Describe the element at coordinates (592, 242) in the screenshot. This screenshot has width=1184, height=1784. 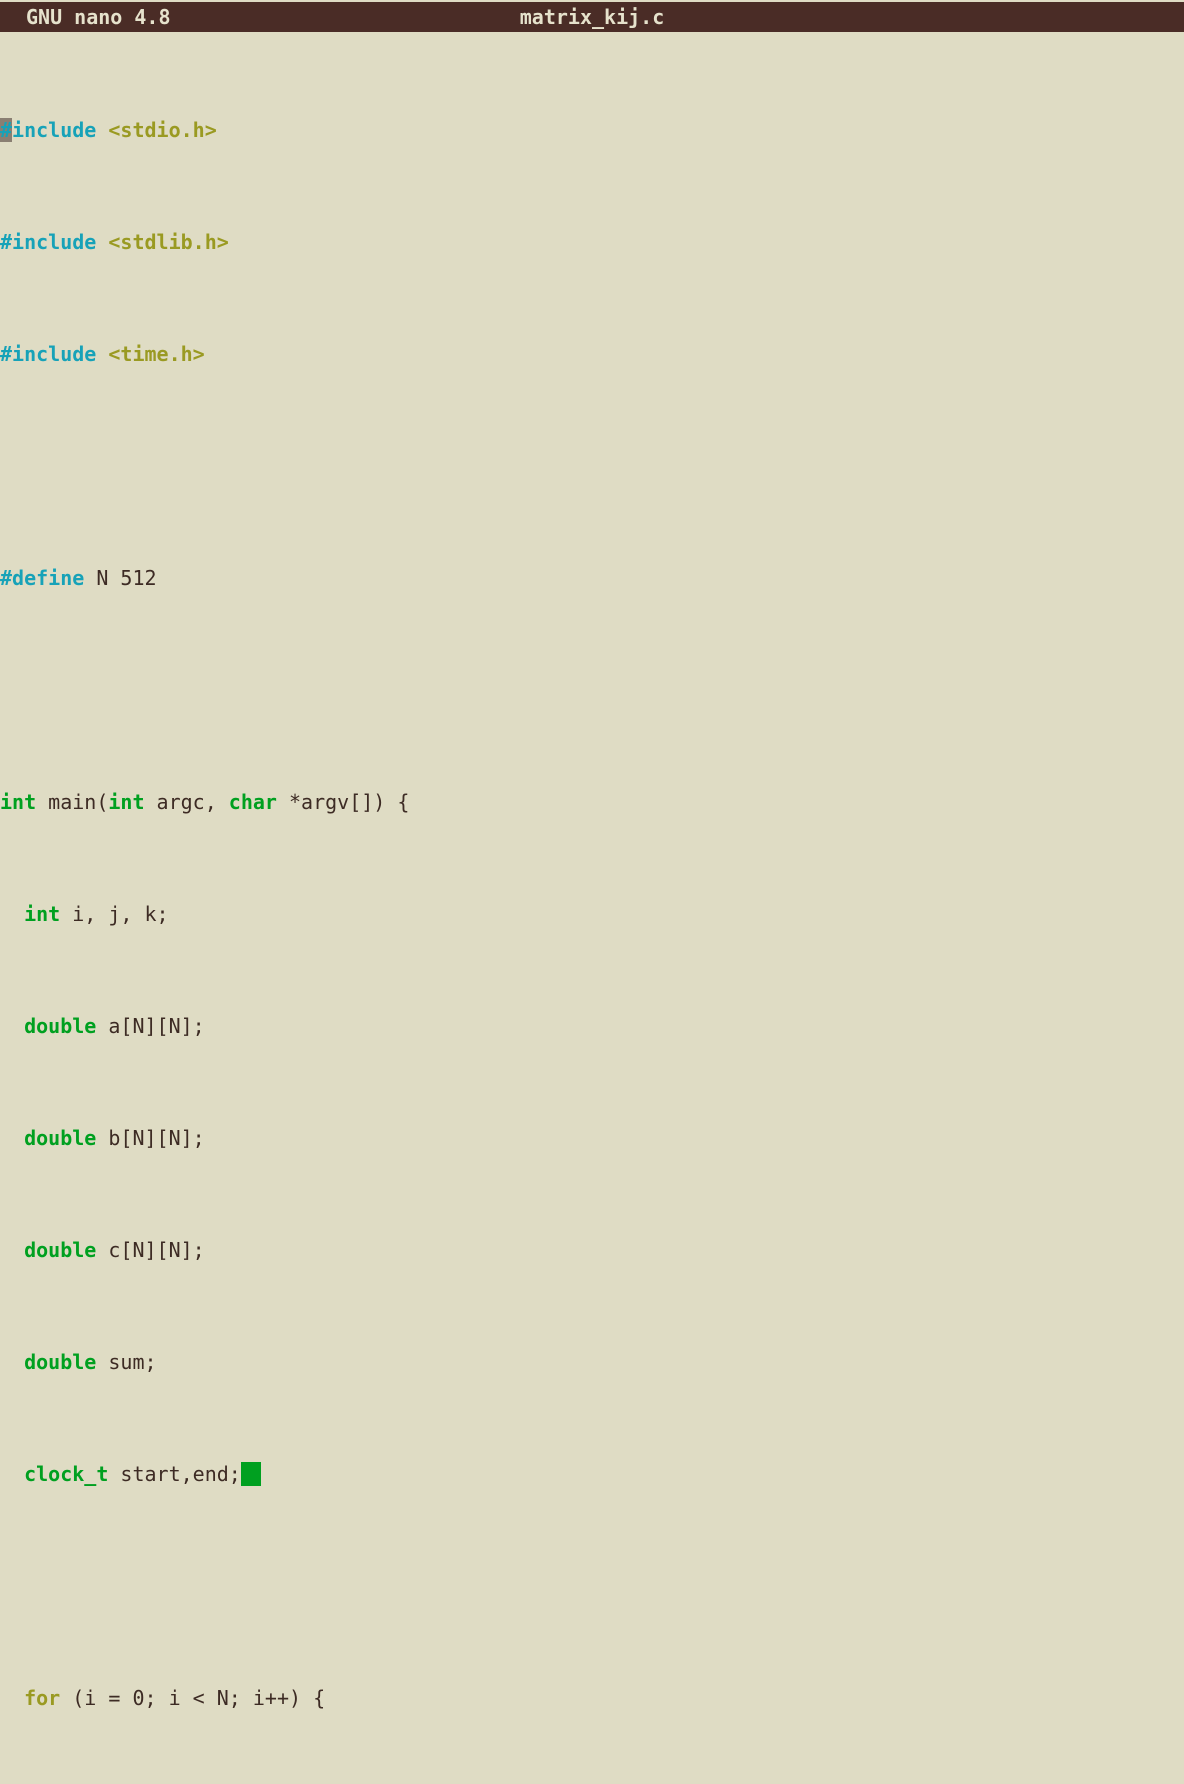
I see `code-line: #include <stdlib.h>` at that location.